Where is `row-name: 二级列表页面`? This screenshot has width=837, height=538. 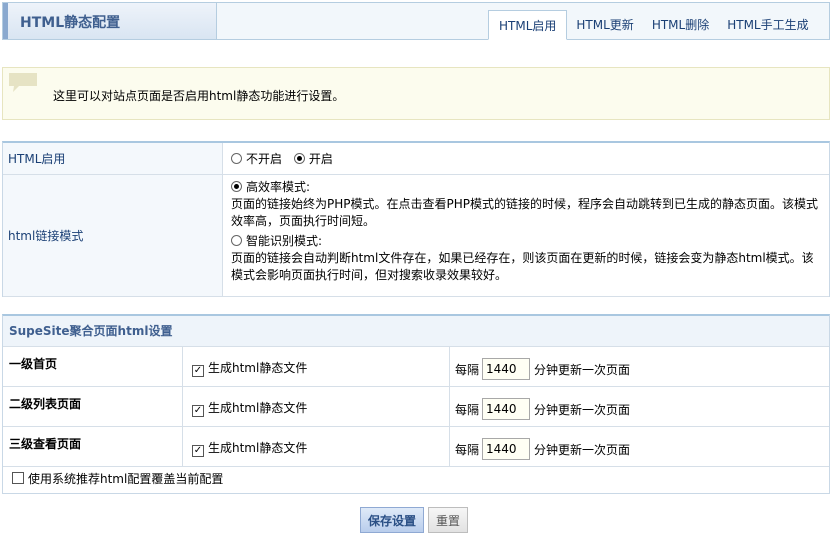
row-name: 二级列表页面 is located at coordinates (93, 406).